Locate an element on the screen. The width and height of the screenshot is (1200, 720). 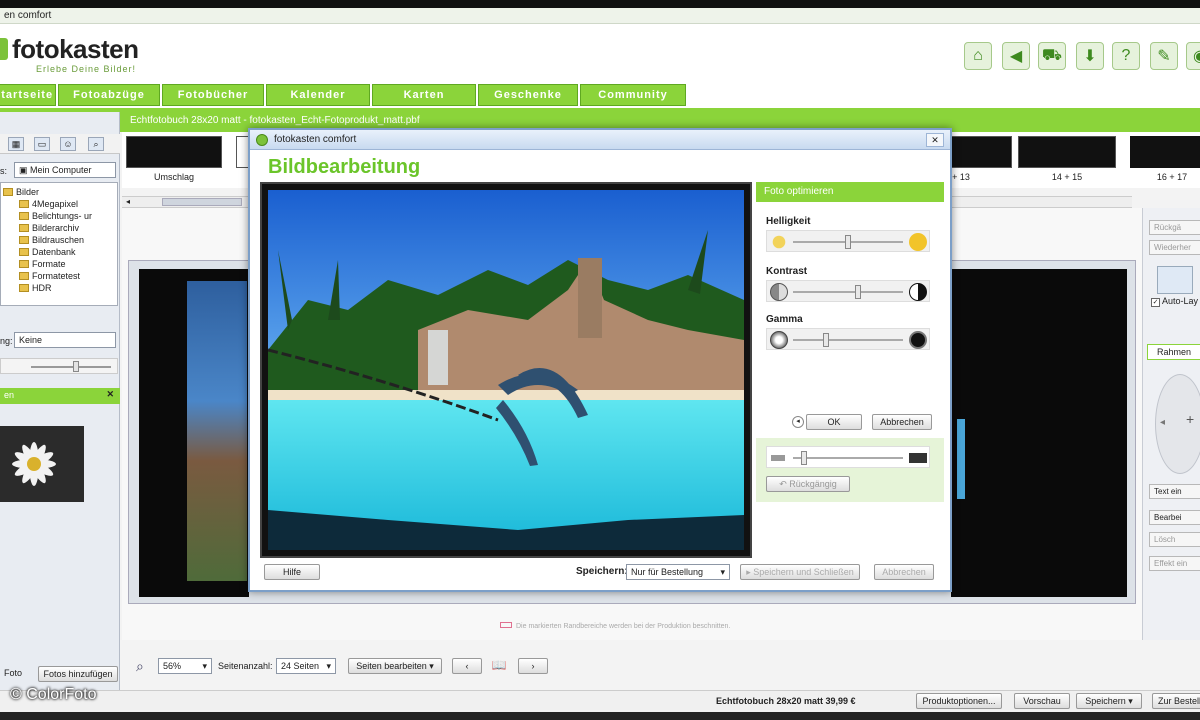
right-page is located at coordinates (1039, 433).